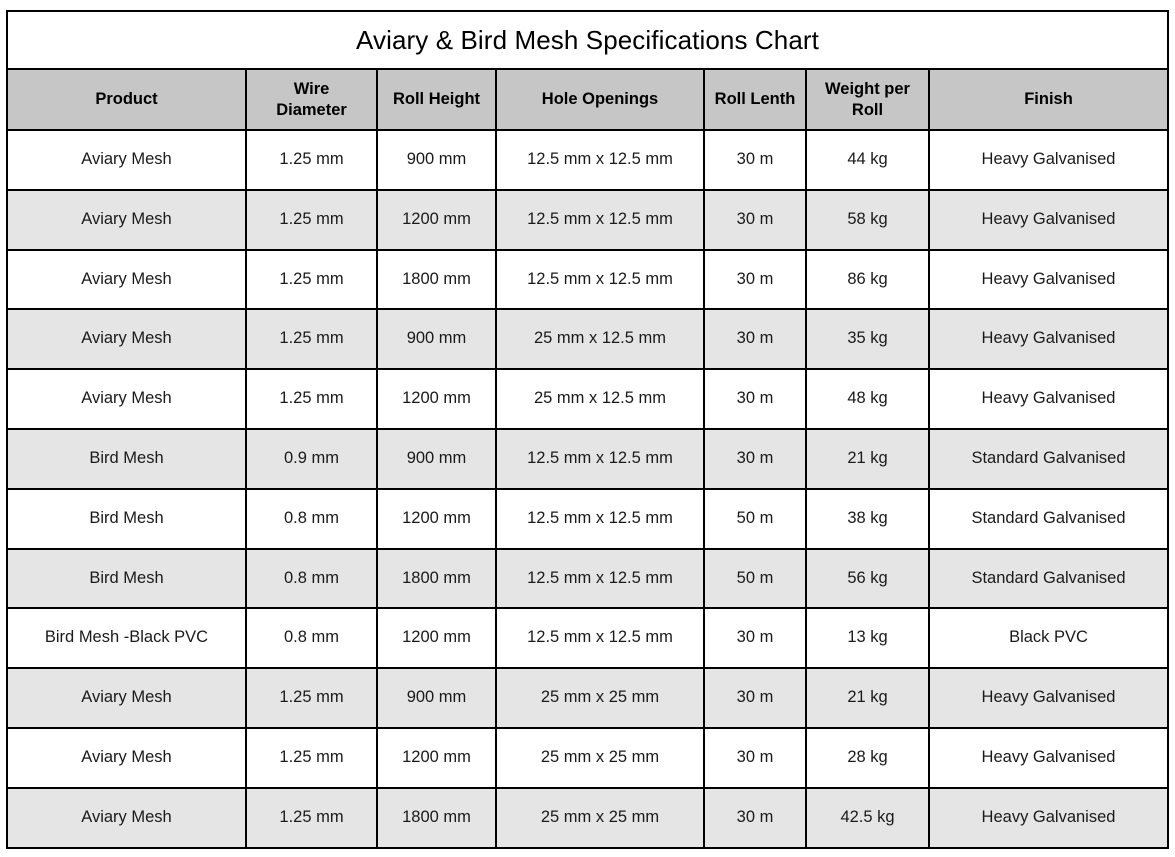 The width and height of the screenshot is (1175, 857). I want to click on column-header-weight-per-roll: Weight per Roll, so click(867, 99).